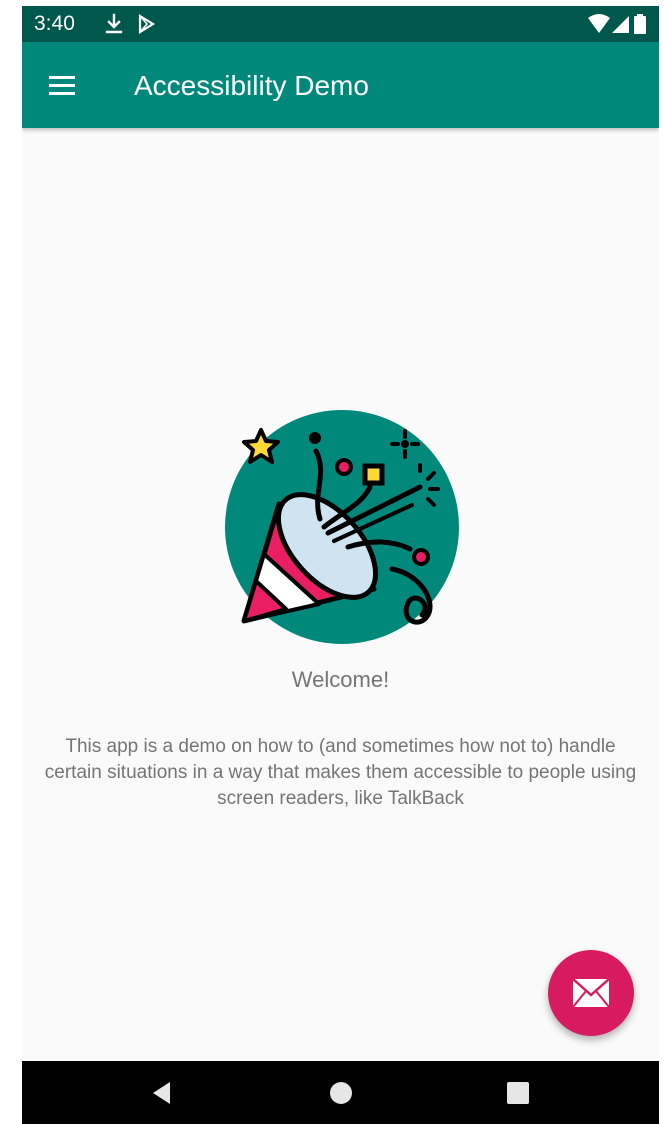  What do you see at coordinates (640, 24) in the screenshot?
I see `battery-icon` at bounding box center [640, 24].